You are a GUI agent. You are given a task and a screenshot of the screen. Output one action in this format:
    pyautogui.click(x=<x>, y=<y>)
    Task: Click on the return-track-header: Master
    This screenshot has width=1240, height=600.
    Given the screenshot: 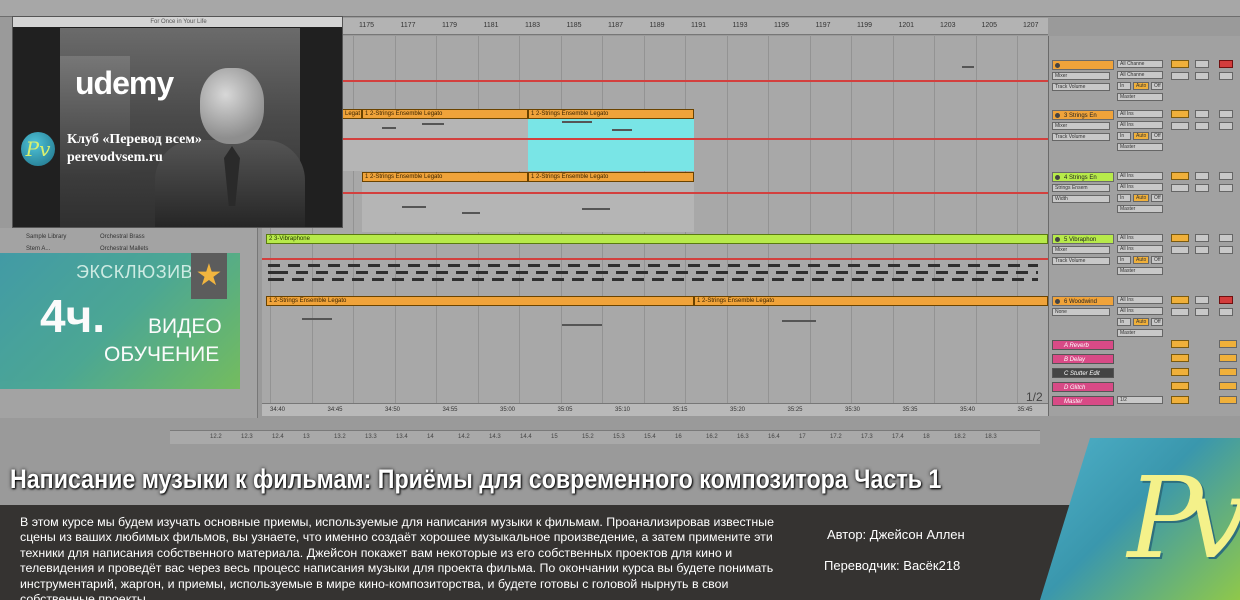 What is the action you would take?
    pyautogui.click(x=1083, y=401)
    